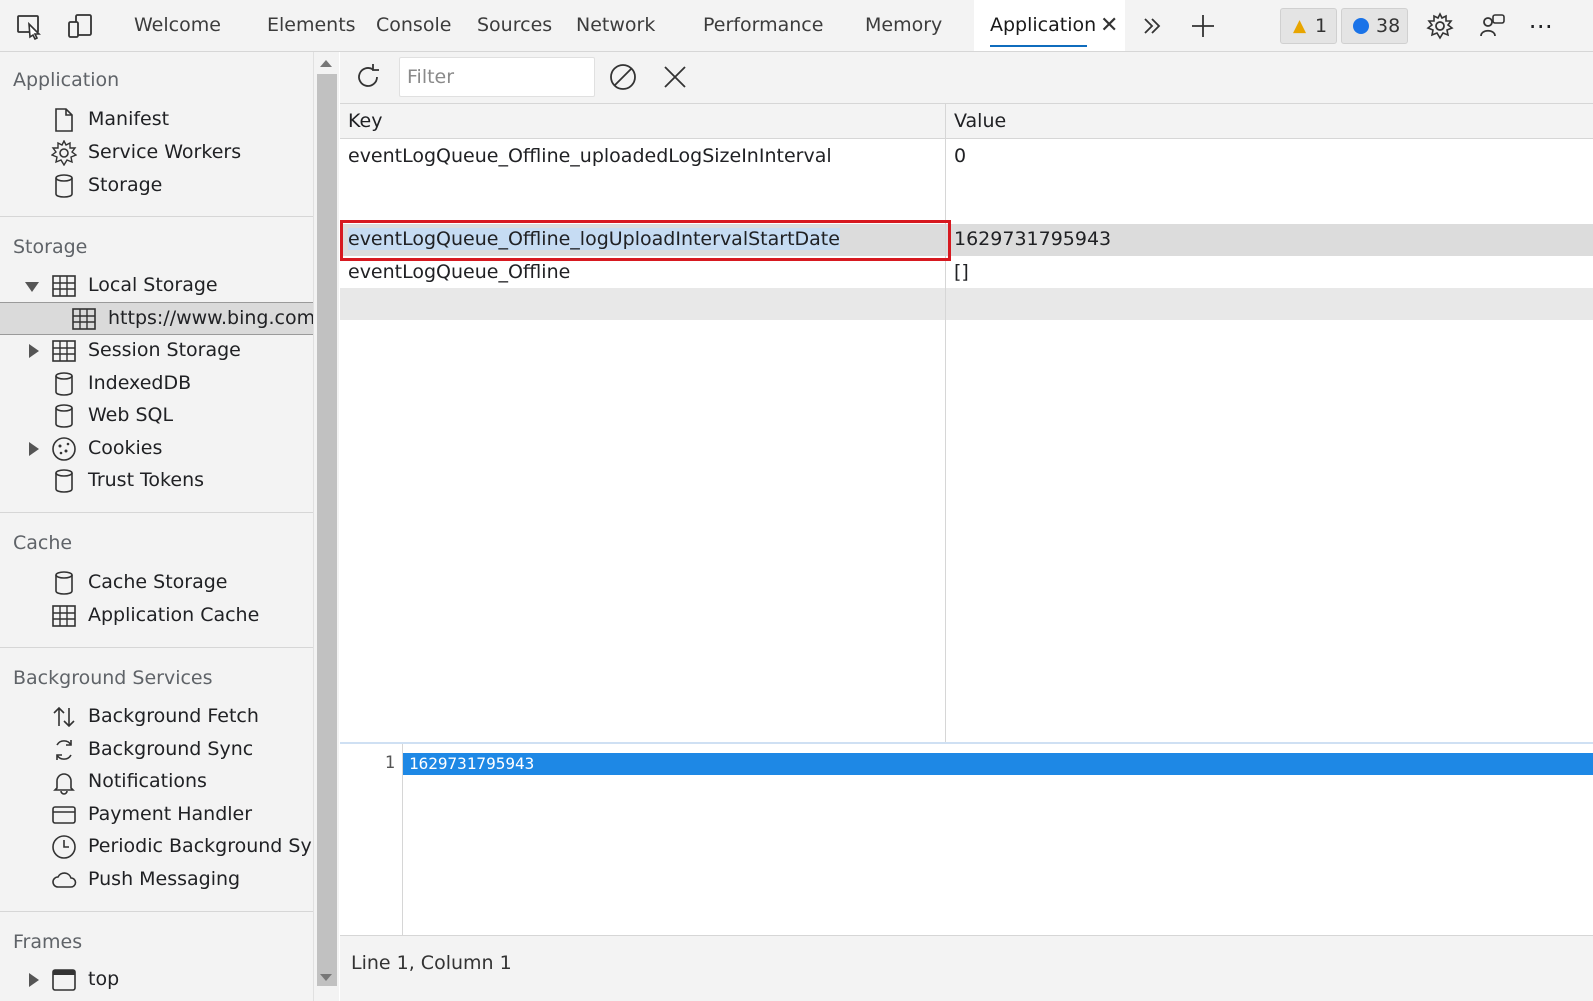 The image size is (1593, 1001). What do you see at coordinates (156, 583) in the screenshot?
I see `sidebar-item-cache-storage: Cache Storage` at bounding box center [156, 583].